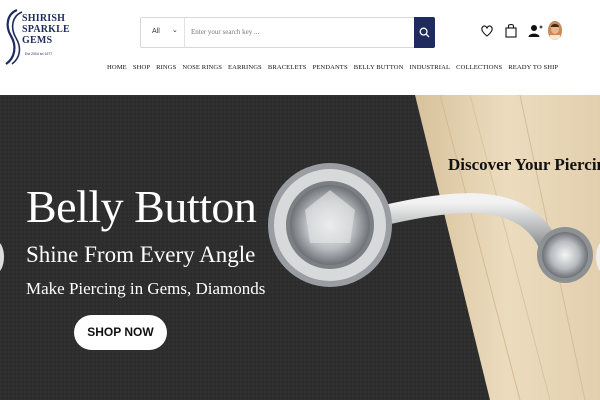 Image resolution: width=600 pixels, height=400 pixels. What do you see at coordinates (141, 206) in the screenshot?
I see `hero-title: Belly Button` at bounding box center [141, 206].